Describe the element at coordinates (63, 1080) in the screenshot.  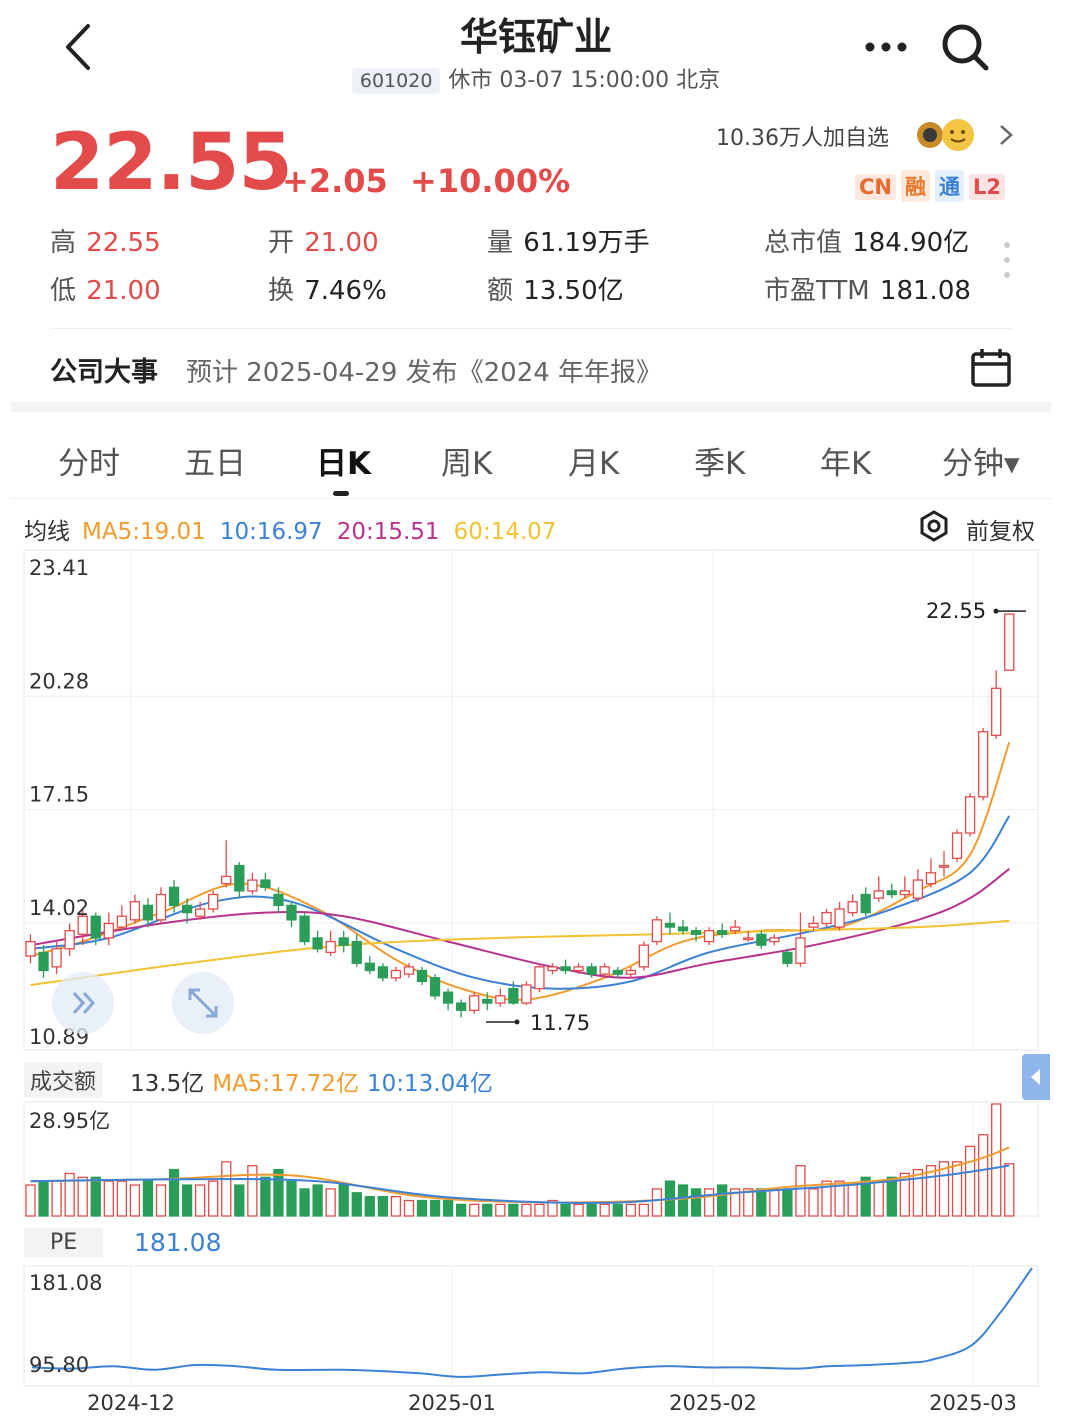
I see `volume-legend-title: 成交额` at that location.